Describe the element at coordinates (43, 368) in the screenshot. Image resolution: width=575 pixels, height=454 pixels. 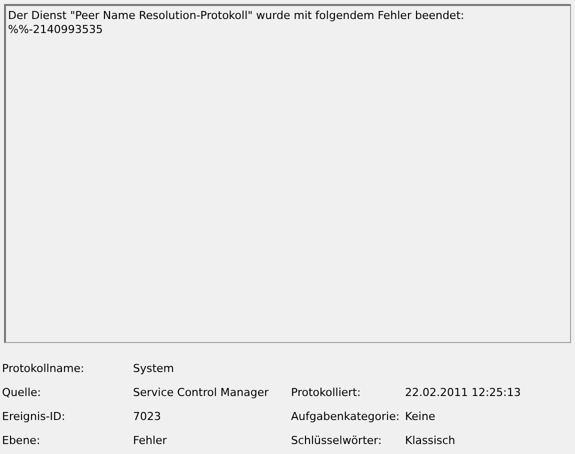
I see `field-label: Protokollname:` at that location.